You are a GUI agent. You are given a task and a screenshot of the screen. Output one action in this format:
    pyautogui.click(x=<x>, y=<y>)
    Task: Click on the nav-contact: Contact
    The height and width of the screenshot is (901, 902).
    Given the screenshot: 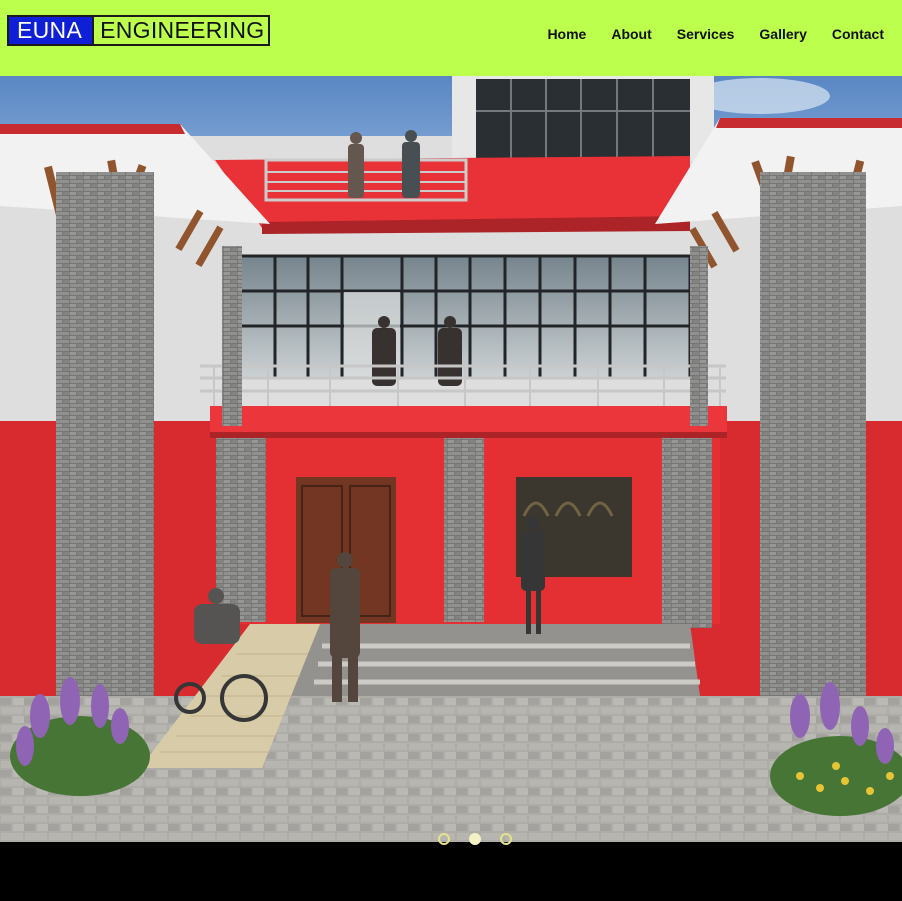 What is the action you would take?
    pyautogui.click(x=858, y=34)
    